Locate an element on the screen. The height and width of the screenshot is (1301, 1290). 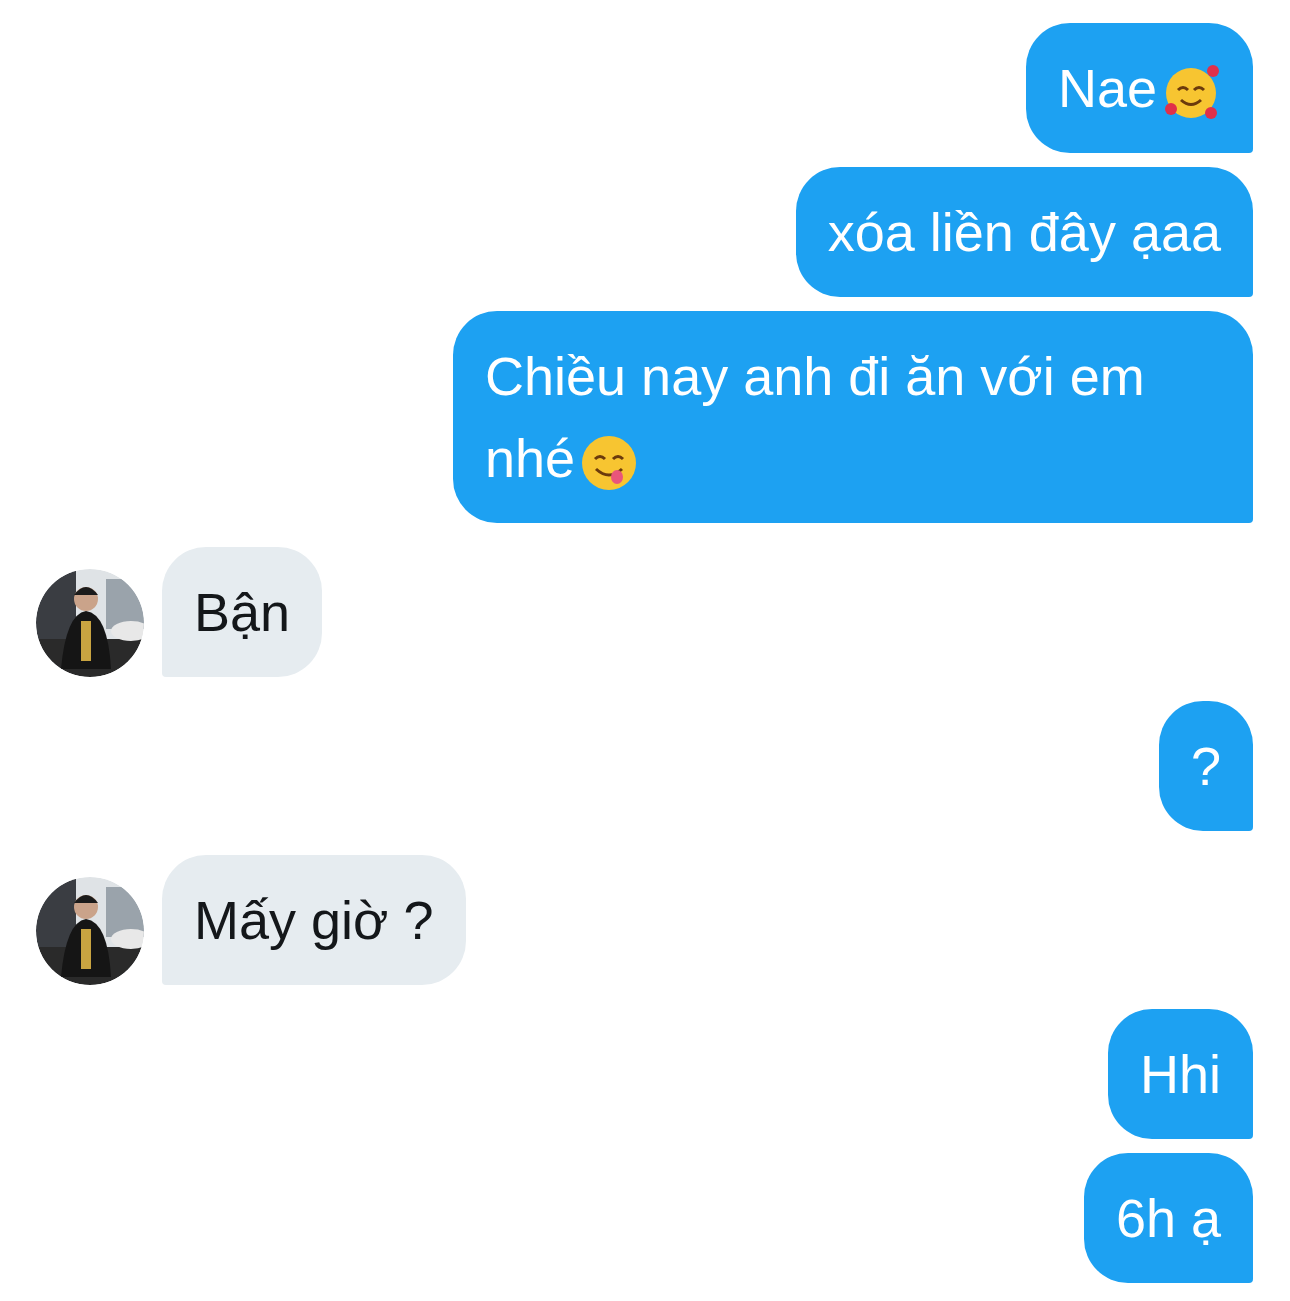
message-bubble: Bận is located at coordinates (242, 612).